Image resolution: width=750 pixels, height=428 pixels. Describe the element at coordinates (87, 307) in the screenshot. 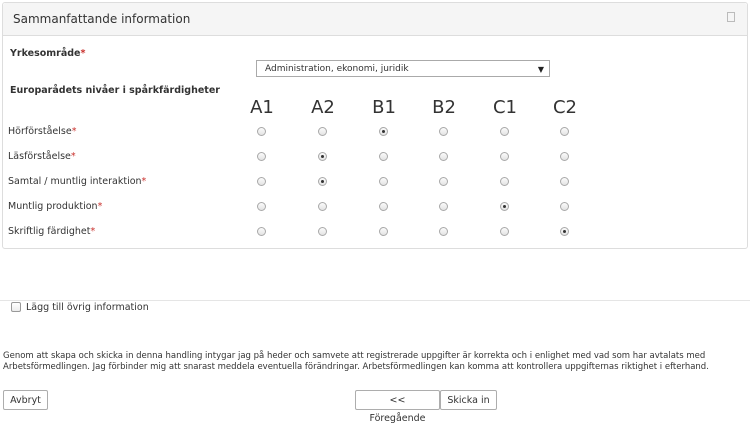

I see `extra-info-label: Lägg till övrig information` at that location.